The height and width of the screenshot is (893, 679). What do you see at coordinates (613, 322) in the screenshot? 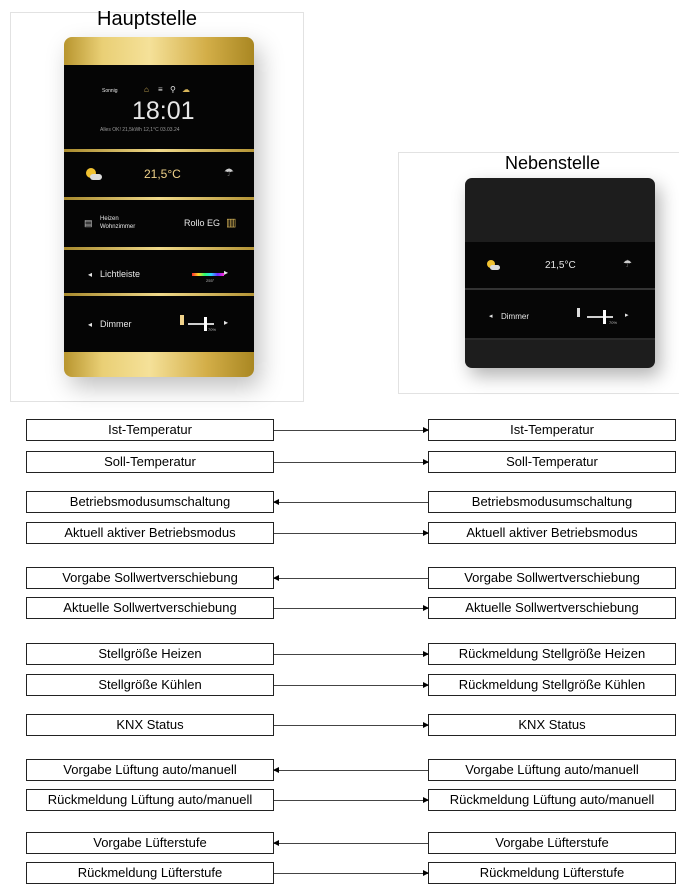
I see `second-dimmer-value: 70%` at bounding box center [613, 322].